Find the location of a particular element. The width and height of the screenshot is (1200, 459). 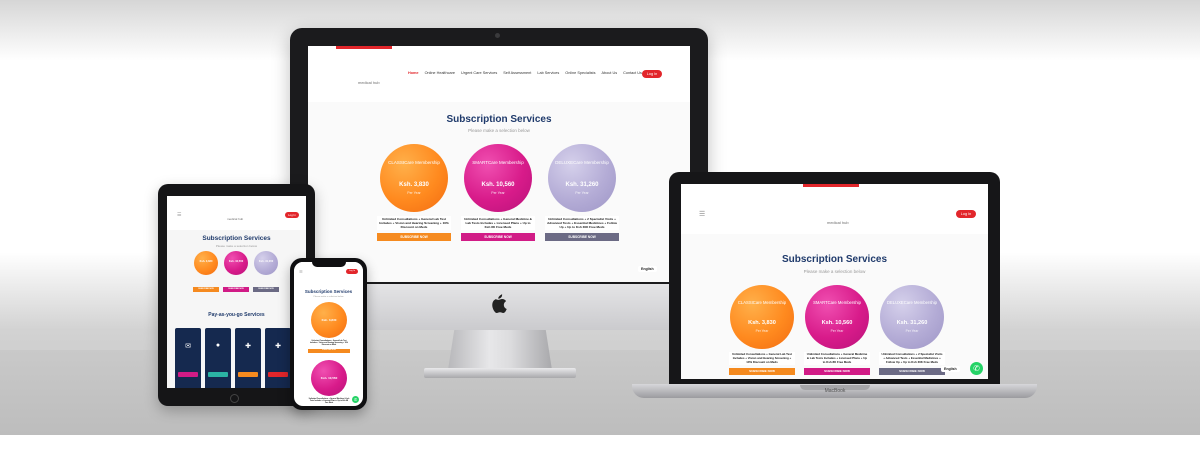

plan-name: SMARTCare Membership is located at coordinates (498, 162).